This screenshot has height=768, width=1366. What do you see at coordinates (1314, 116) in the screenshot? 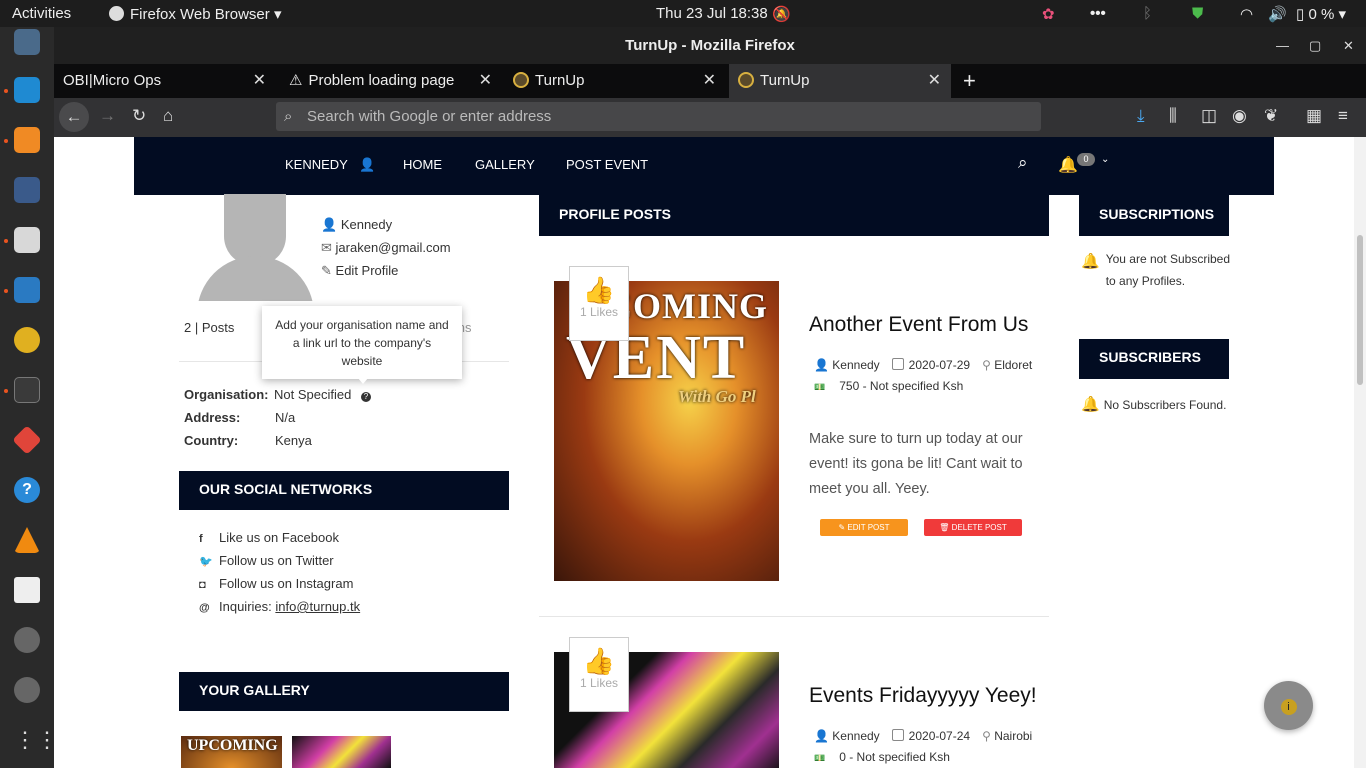
I see `addons-icon: ▦` at bounding box center [1314, 116].